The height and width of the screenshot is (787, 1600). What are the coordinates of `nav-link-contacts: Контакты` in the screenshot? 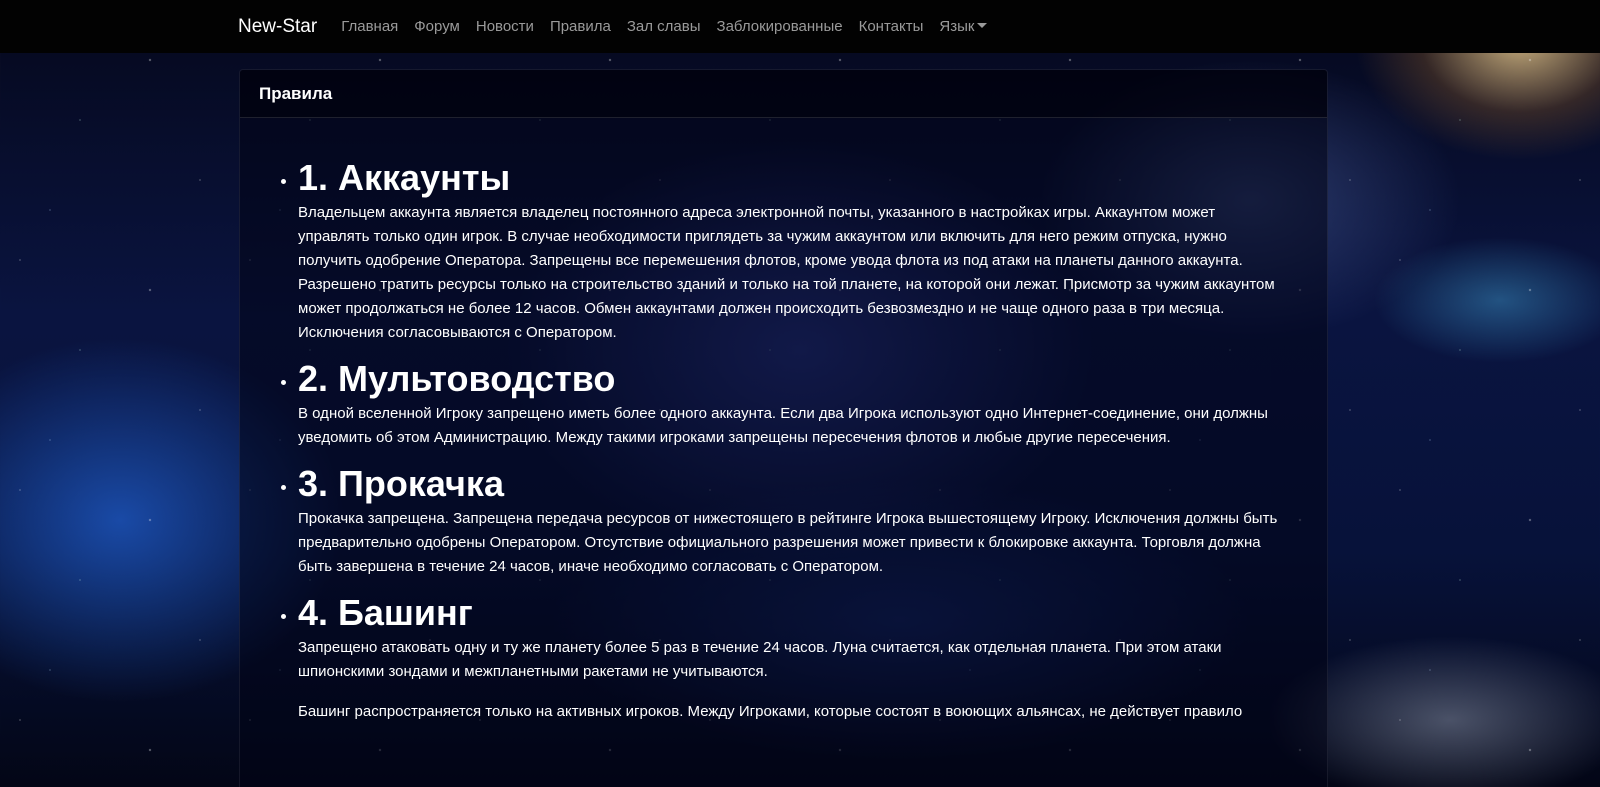 It's located at (891, 26).